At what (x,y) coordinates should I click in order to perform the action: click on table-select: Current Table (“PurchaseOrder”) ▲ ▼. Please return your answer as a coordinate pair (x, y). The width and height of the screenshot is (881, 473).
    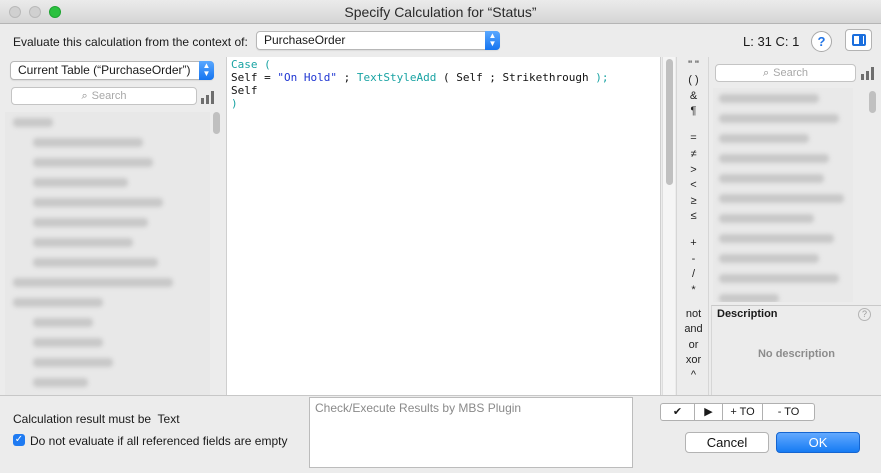
    Looking at the image, I should click on (112, 70).